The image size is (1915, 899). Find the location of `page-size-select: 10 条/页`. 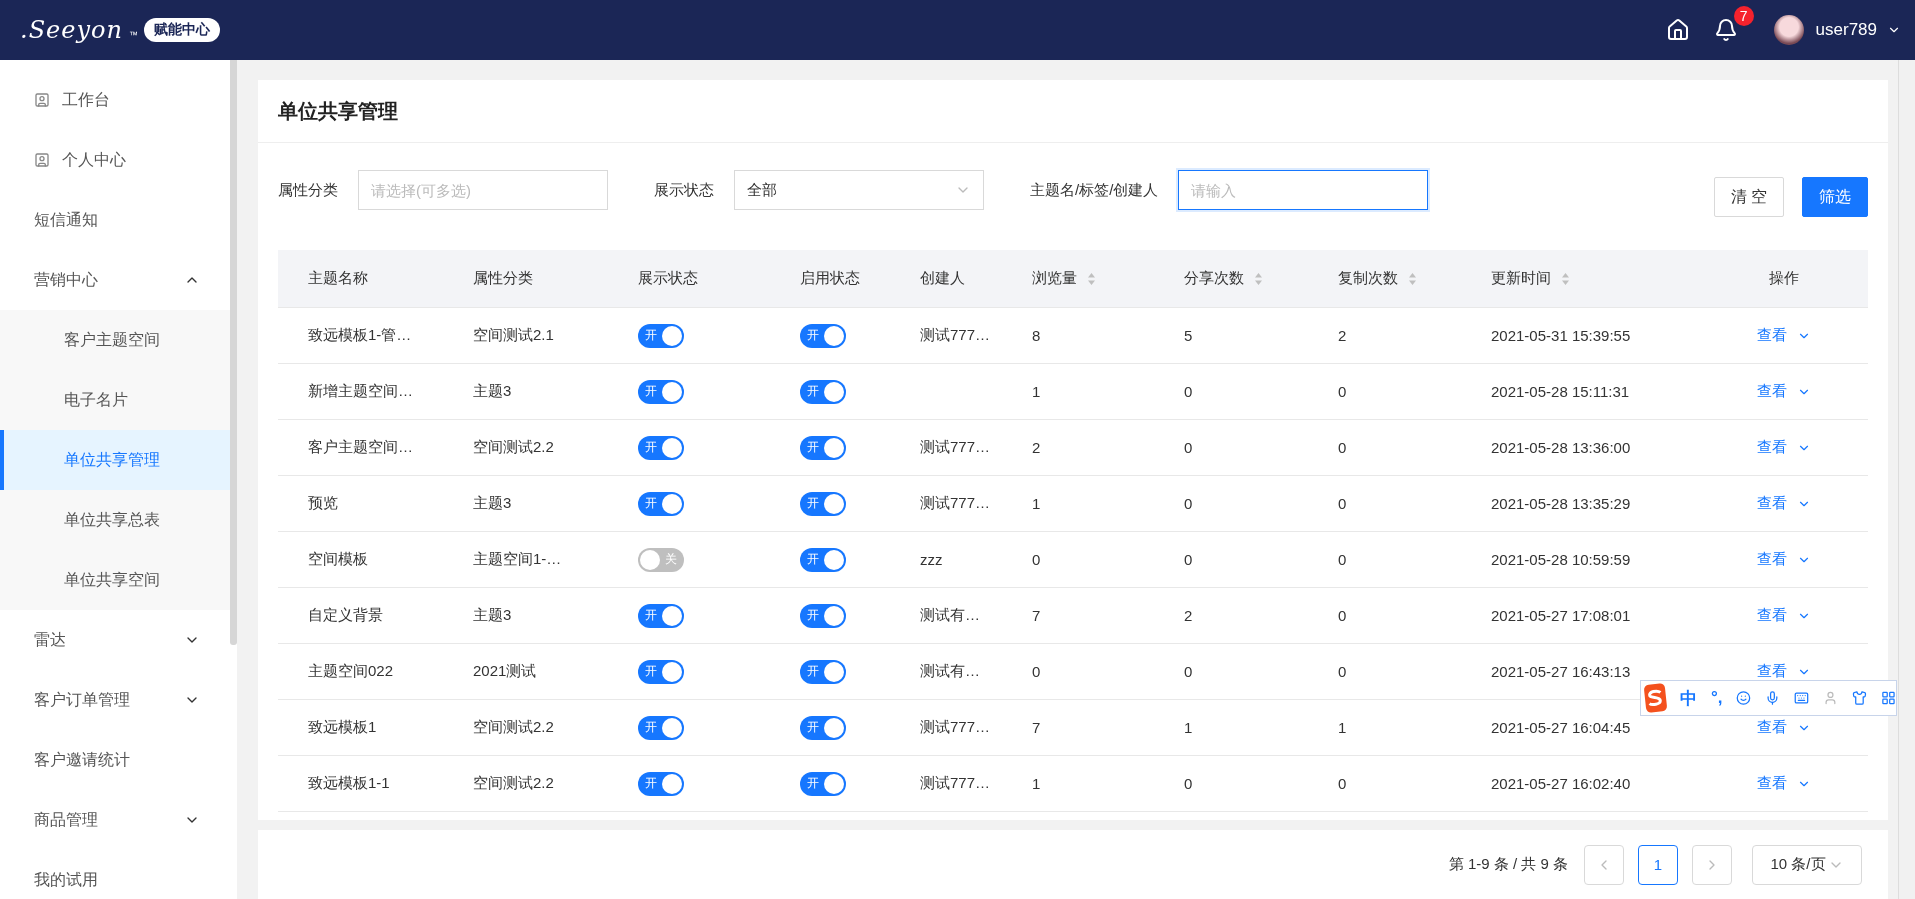

page-size-select: 10 条/页 is located at coordinates (1807, 864).